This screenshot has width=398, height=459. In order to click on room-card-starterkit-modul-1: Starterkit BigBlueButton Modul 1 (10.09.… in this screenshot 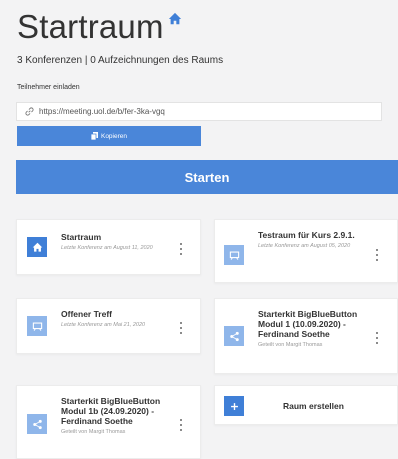, I will do `click(306, 336)`.